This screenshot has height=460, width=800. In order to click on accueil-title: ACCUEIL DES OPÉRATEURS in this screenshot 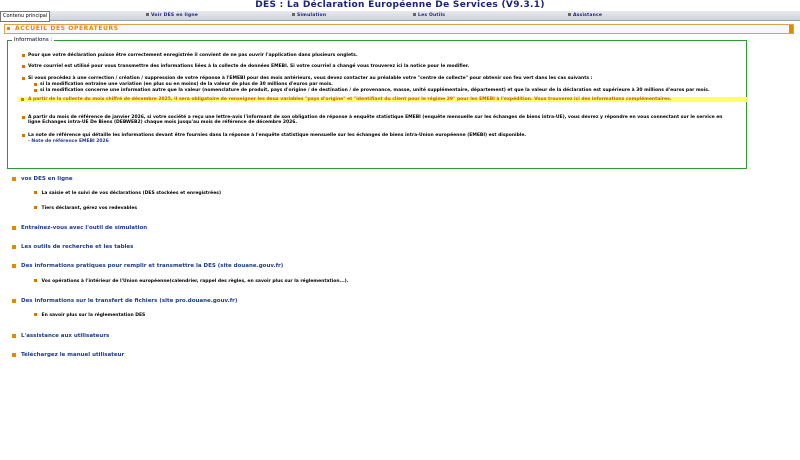, I will do `click(67, 28)`.